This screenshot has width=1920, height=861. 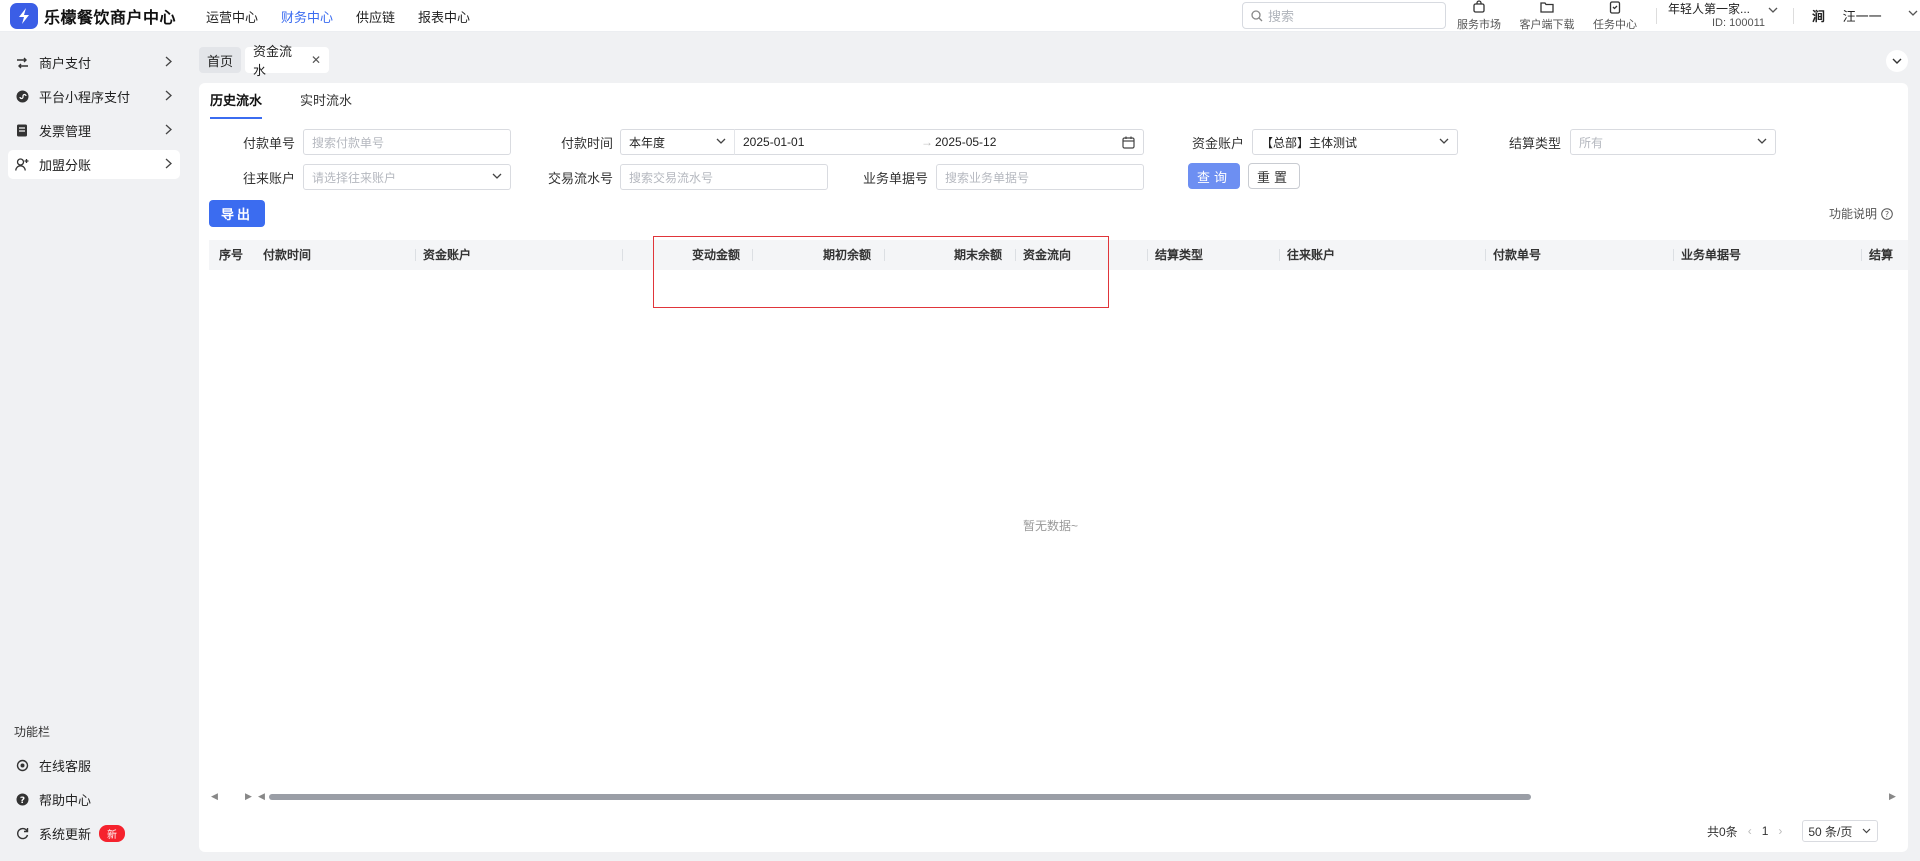 I want to click on pagination: 共0条 ‹ 1 › 50 条/页, so click(x=1793, y=831).